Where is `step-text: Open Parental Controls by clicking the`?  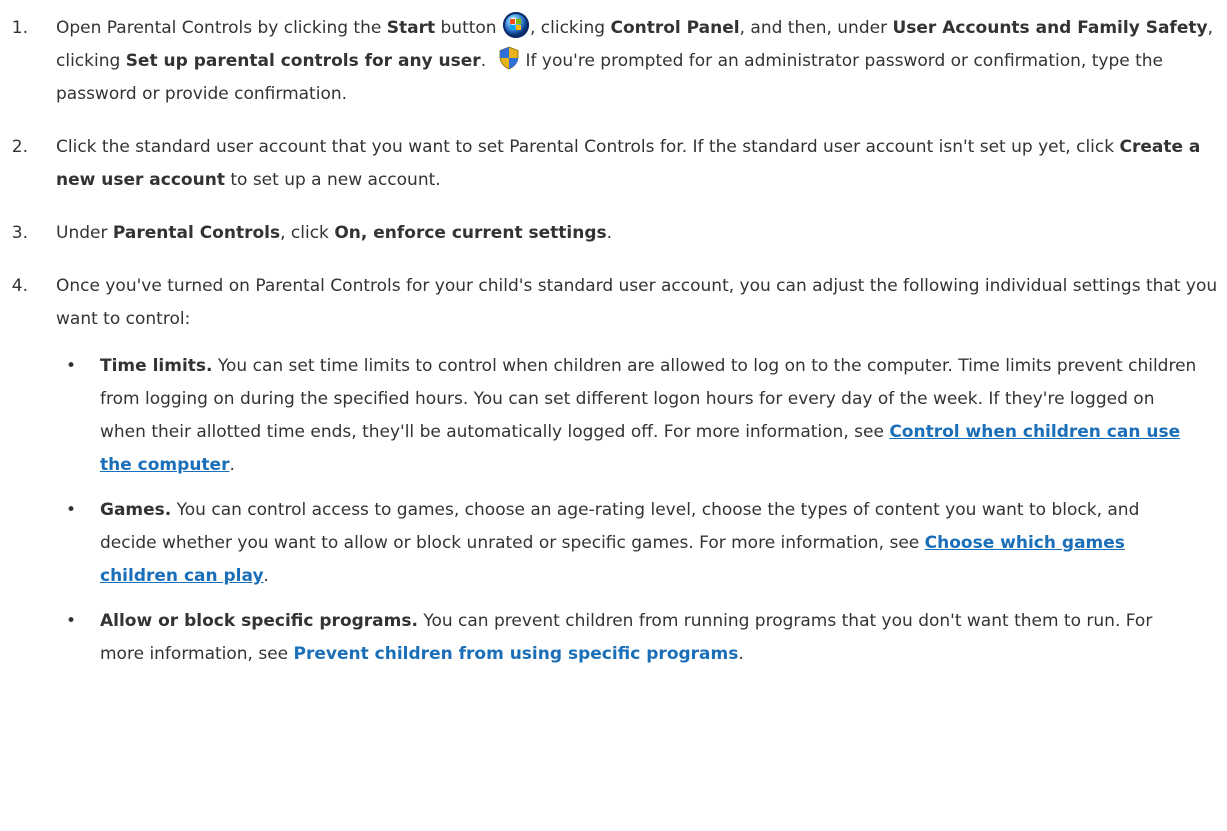 step-text: Open Parental Controls by clicking the is located at coordinates (221, 28).